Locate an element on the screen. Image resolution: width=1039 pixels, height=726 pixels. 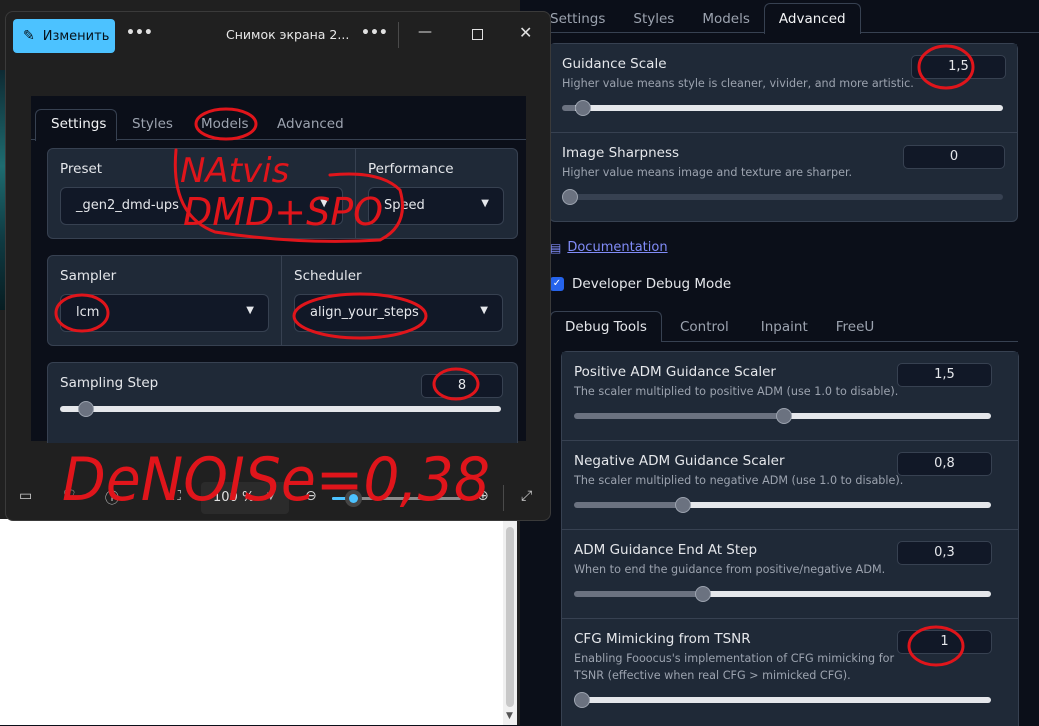
main-tabs: Settings Styles Models Advanced is located at coordinates (698, 18).